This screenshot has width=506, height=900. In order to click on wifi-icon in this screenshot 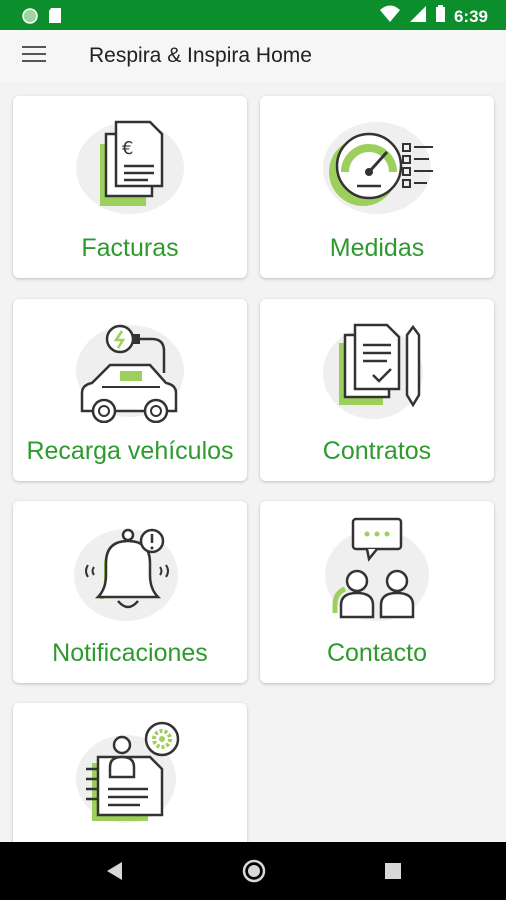, I will do `click(390, 16)`.